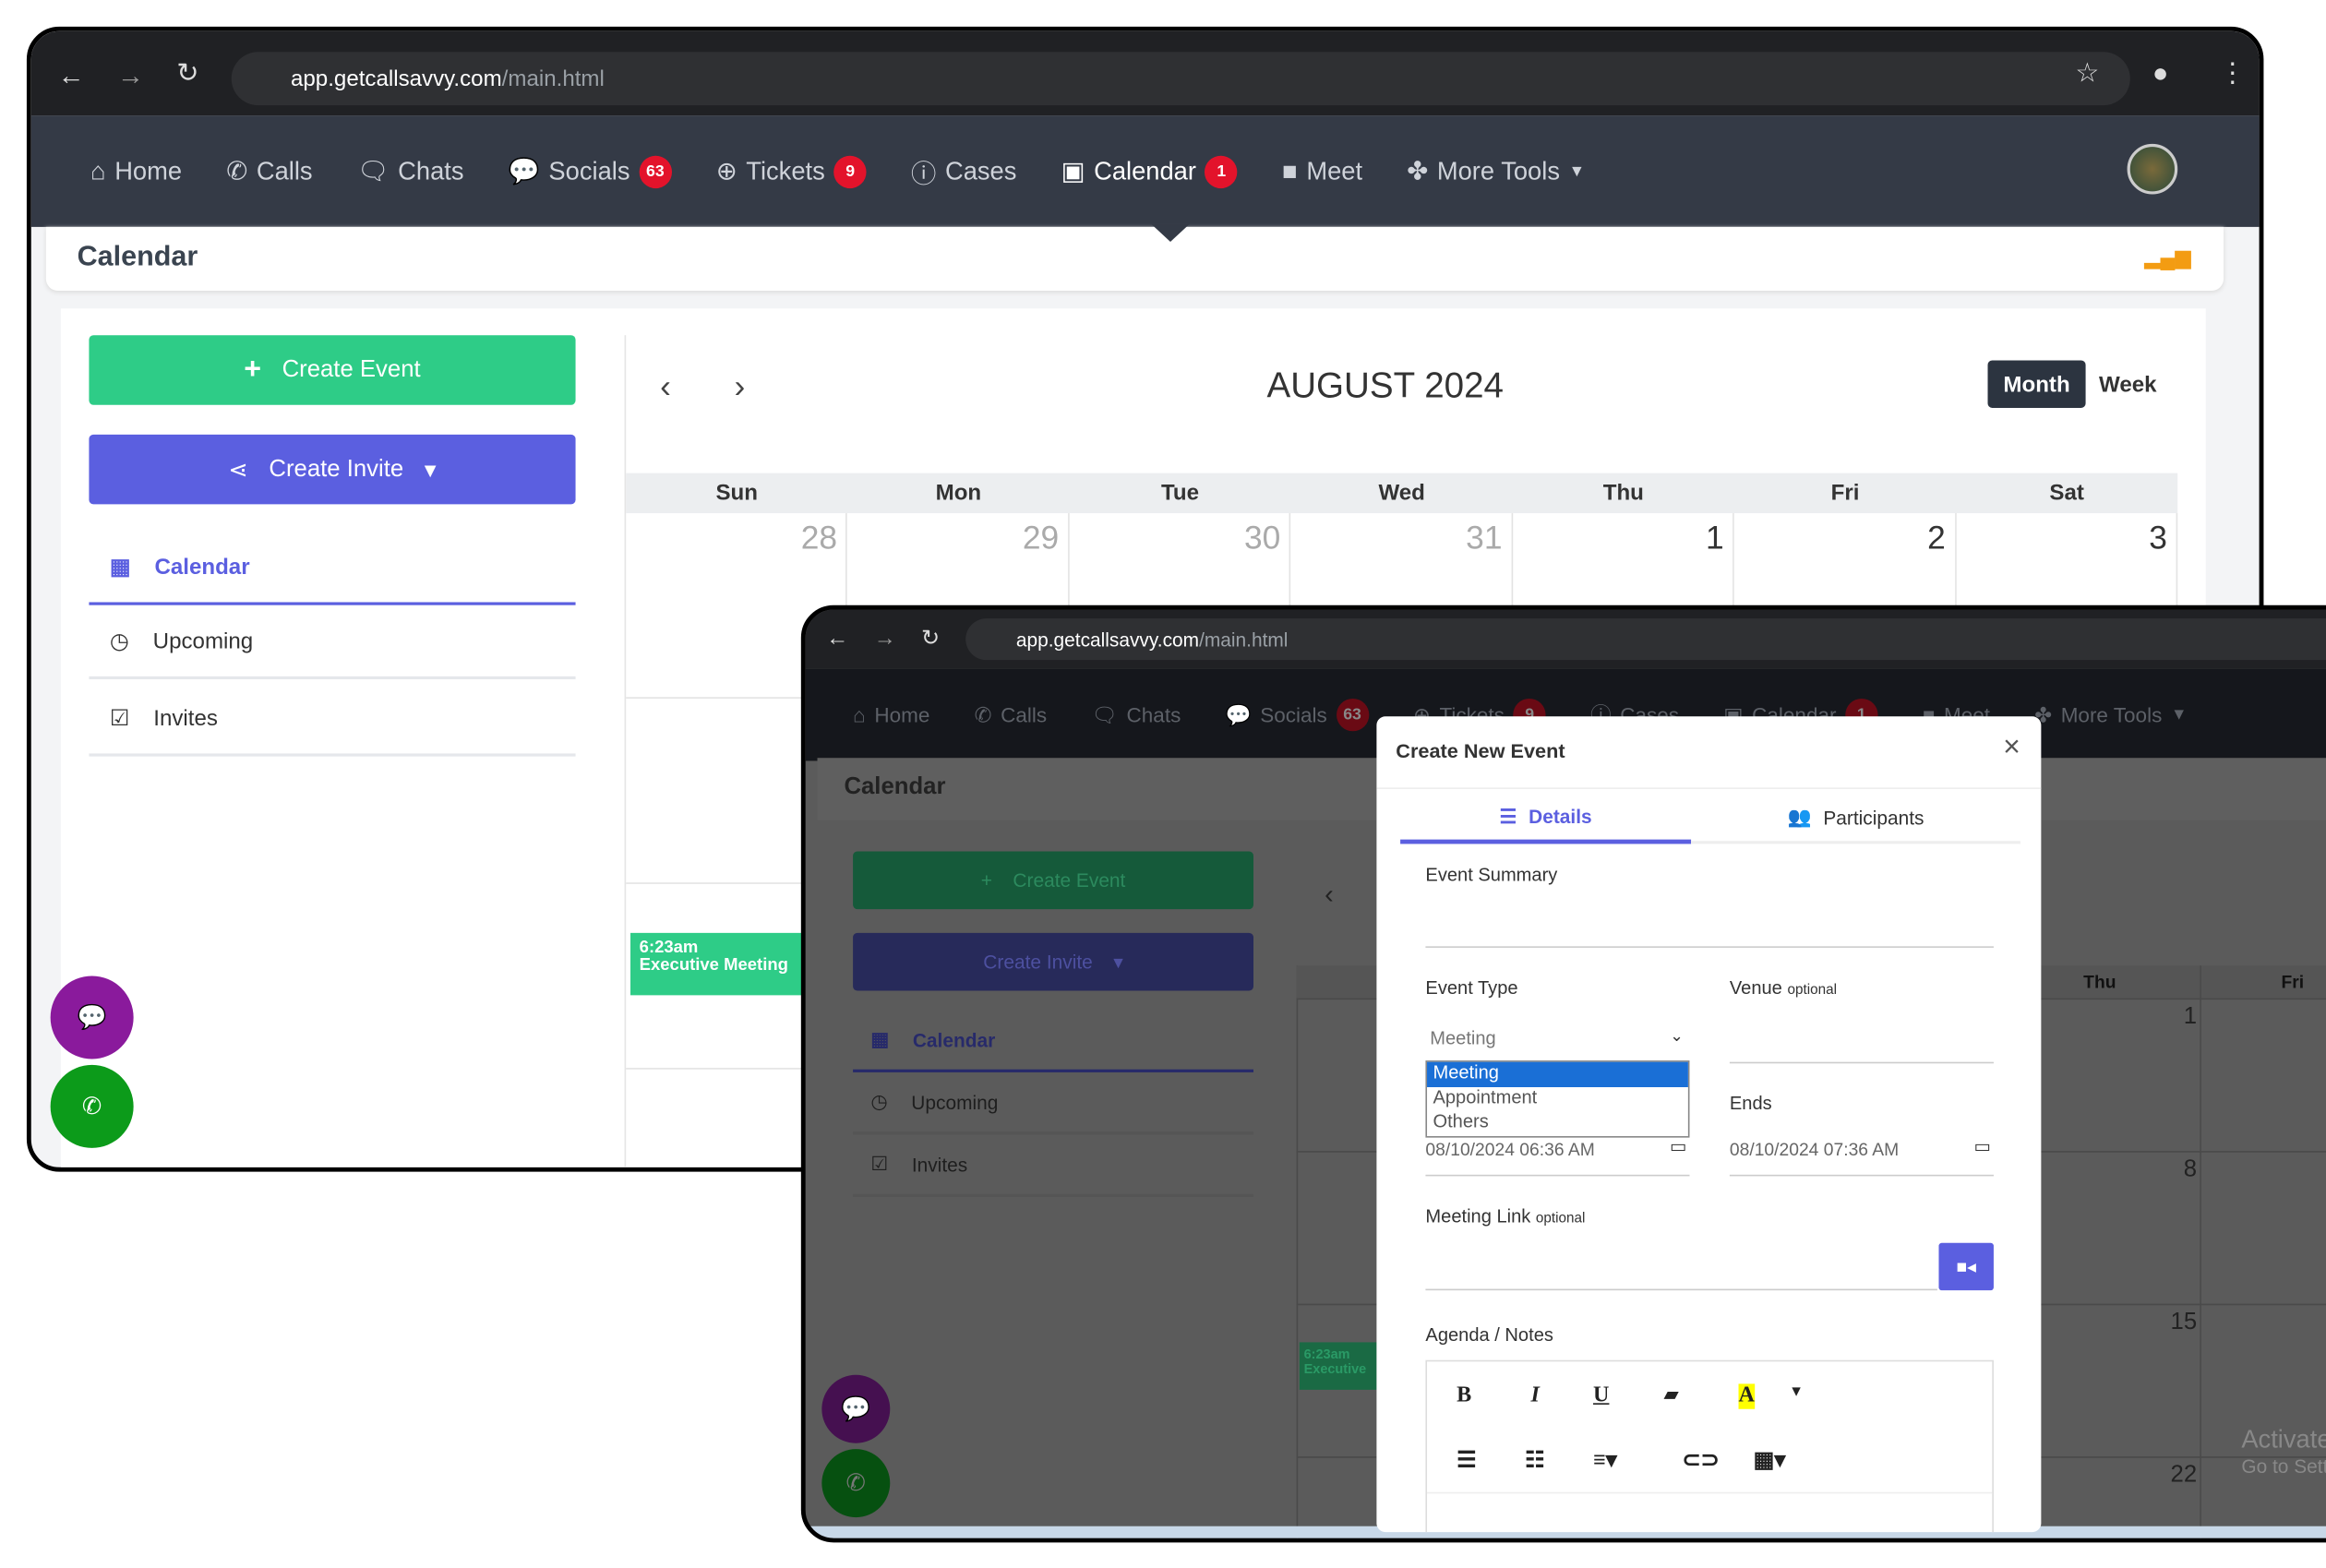 The image size is (2326, 1568). I want to click on end-datetime-input: 08/10/2024 07:36 AM ▭, so click(1862, 1154).